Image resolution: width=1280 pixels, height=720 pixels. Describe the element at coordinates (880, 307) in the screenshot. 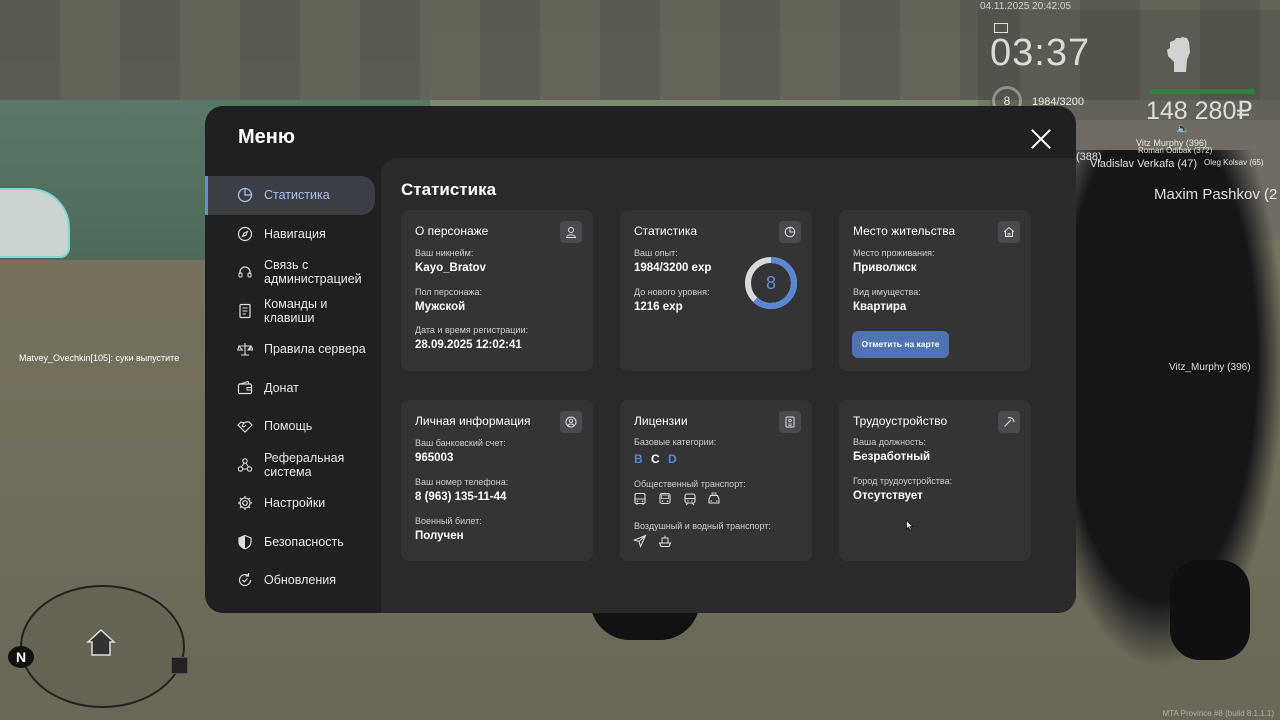

I see `property-type-value: Квартира` at that location.